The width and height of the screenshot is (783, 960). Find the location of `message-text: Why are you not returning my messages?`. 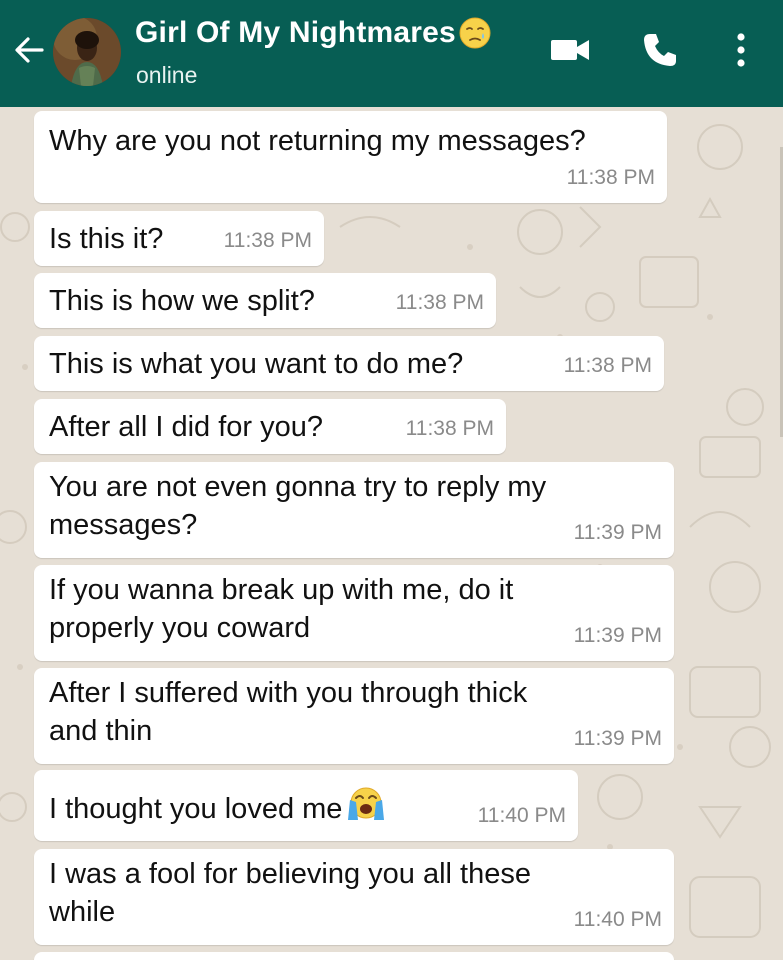

message-text: Why are you not returning my messages? is located at coordinates (317, 141).